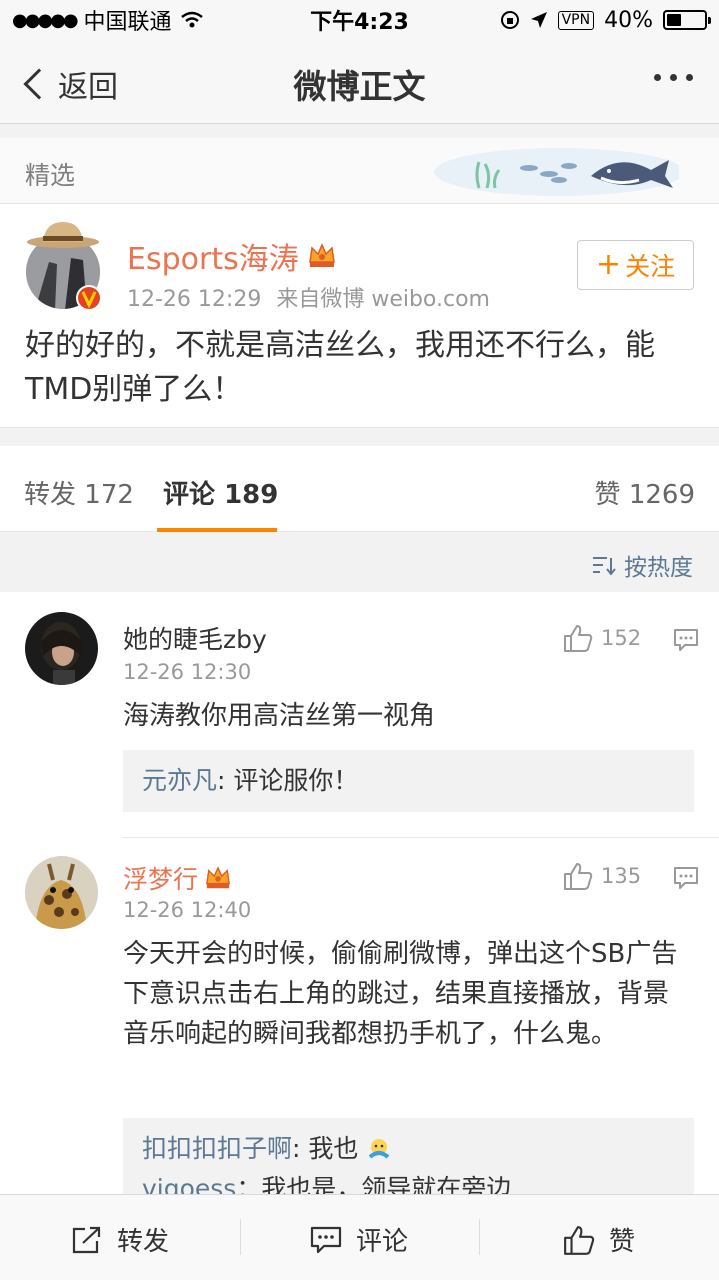  I want to click on battery-icon, so click(687, 20).